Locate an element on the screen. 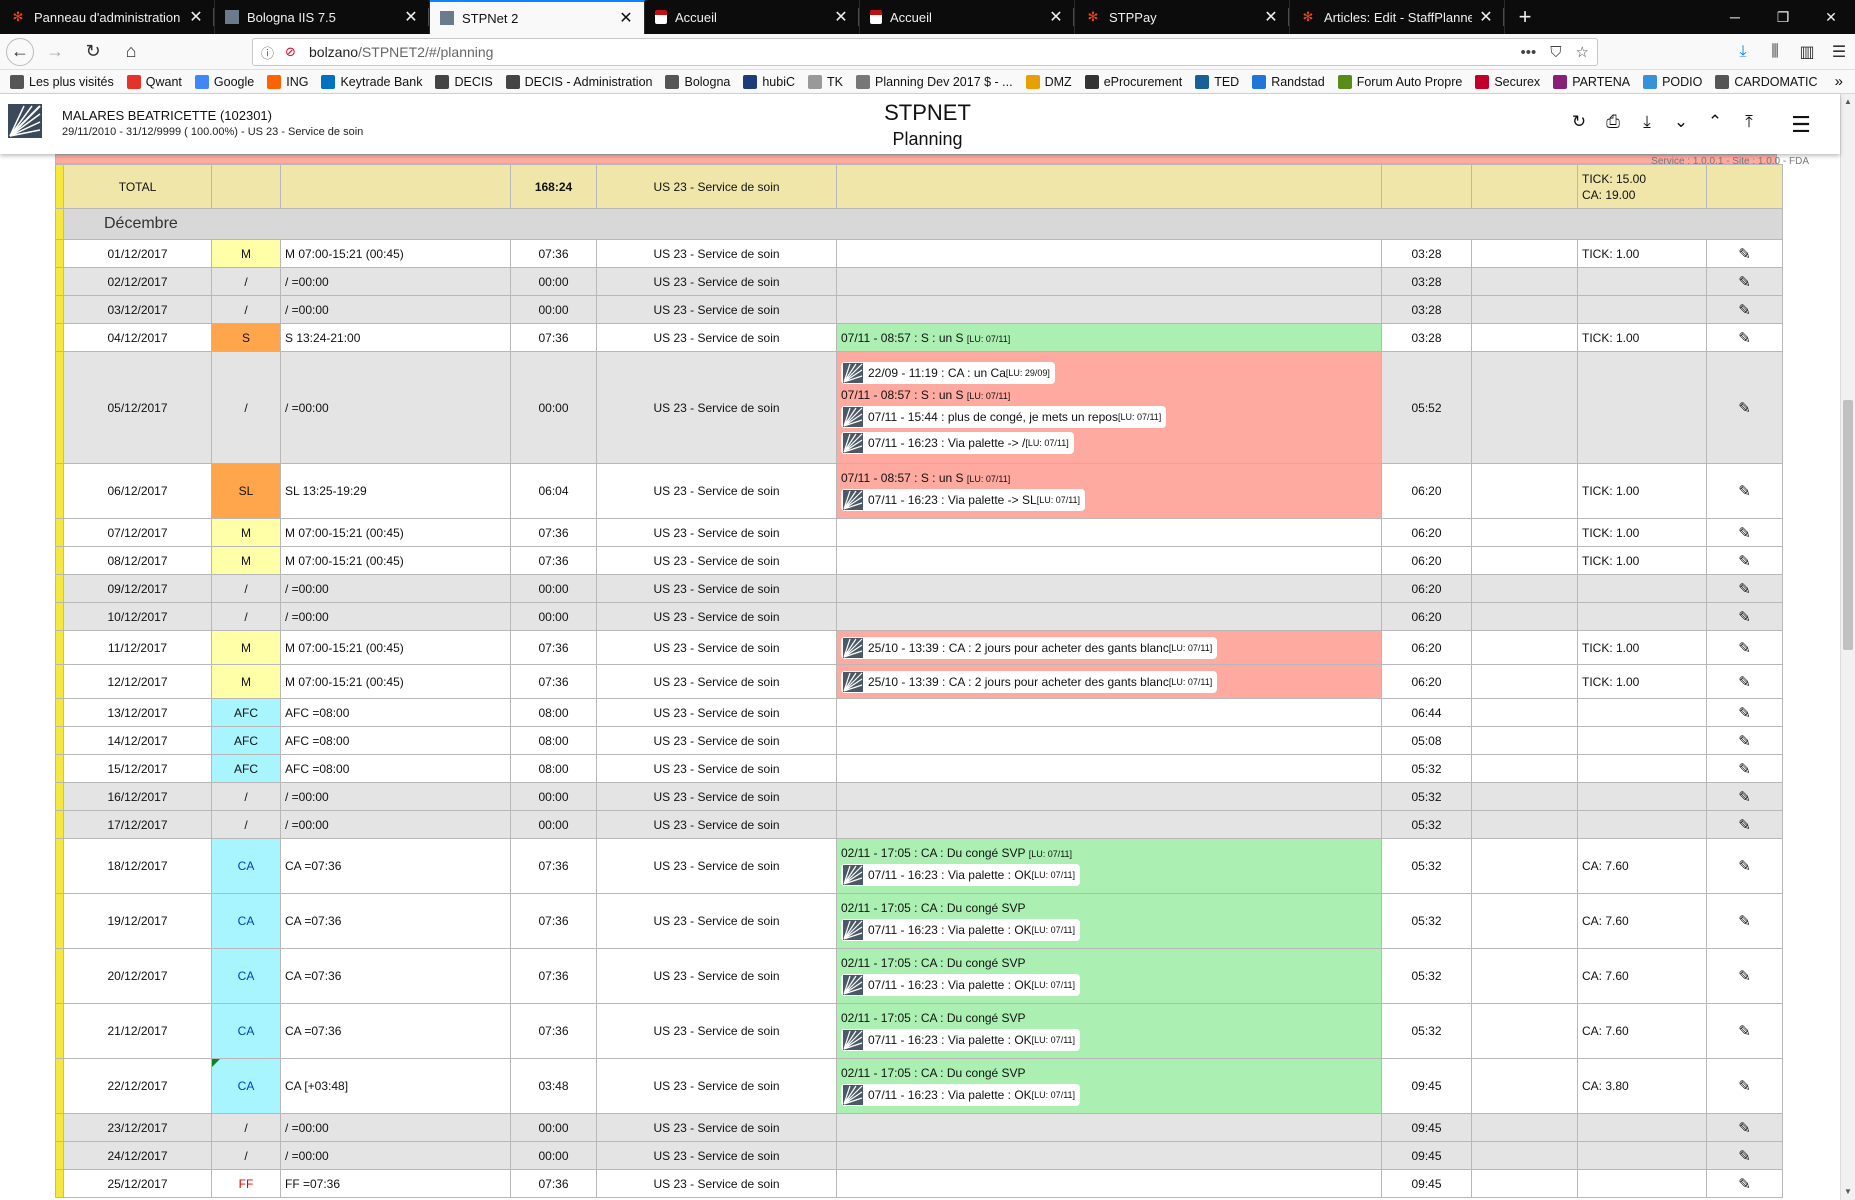 The image size is (1855, 1200). scroll-top-icon: ⤒ is located at coordinates (1749, 125).